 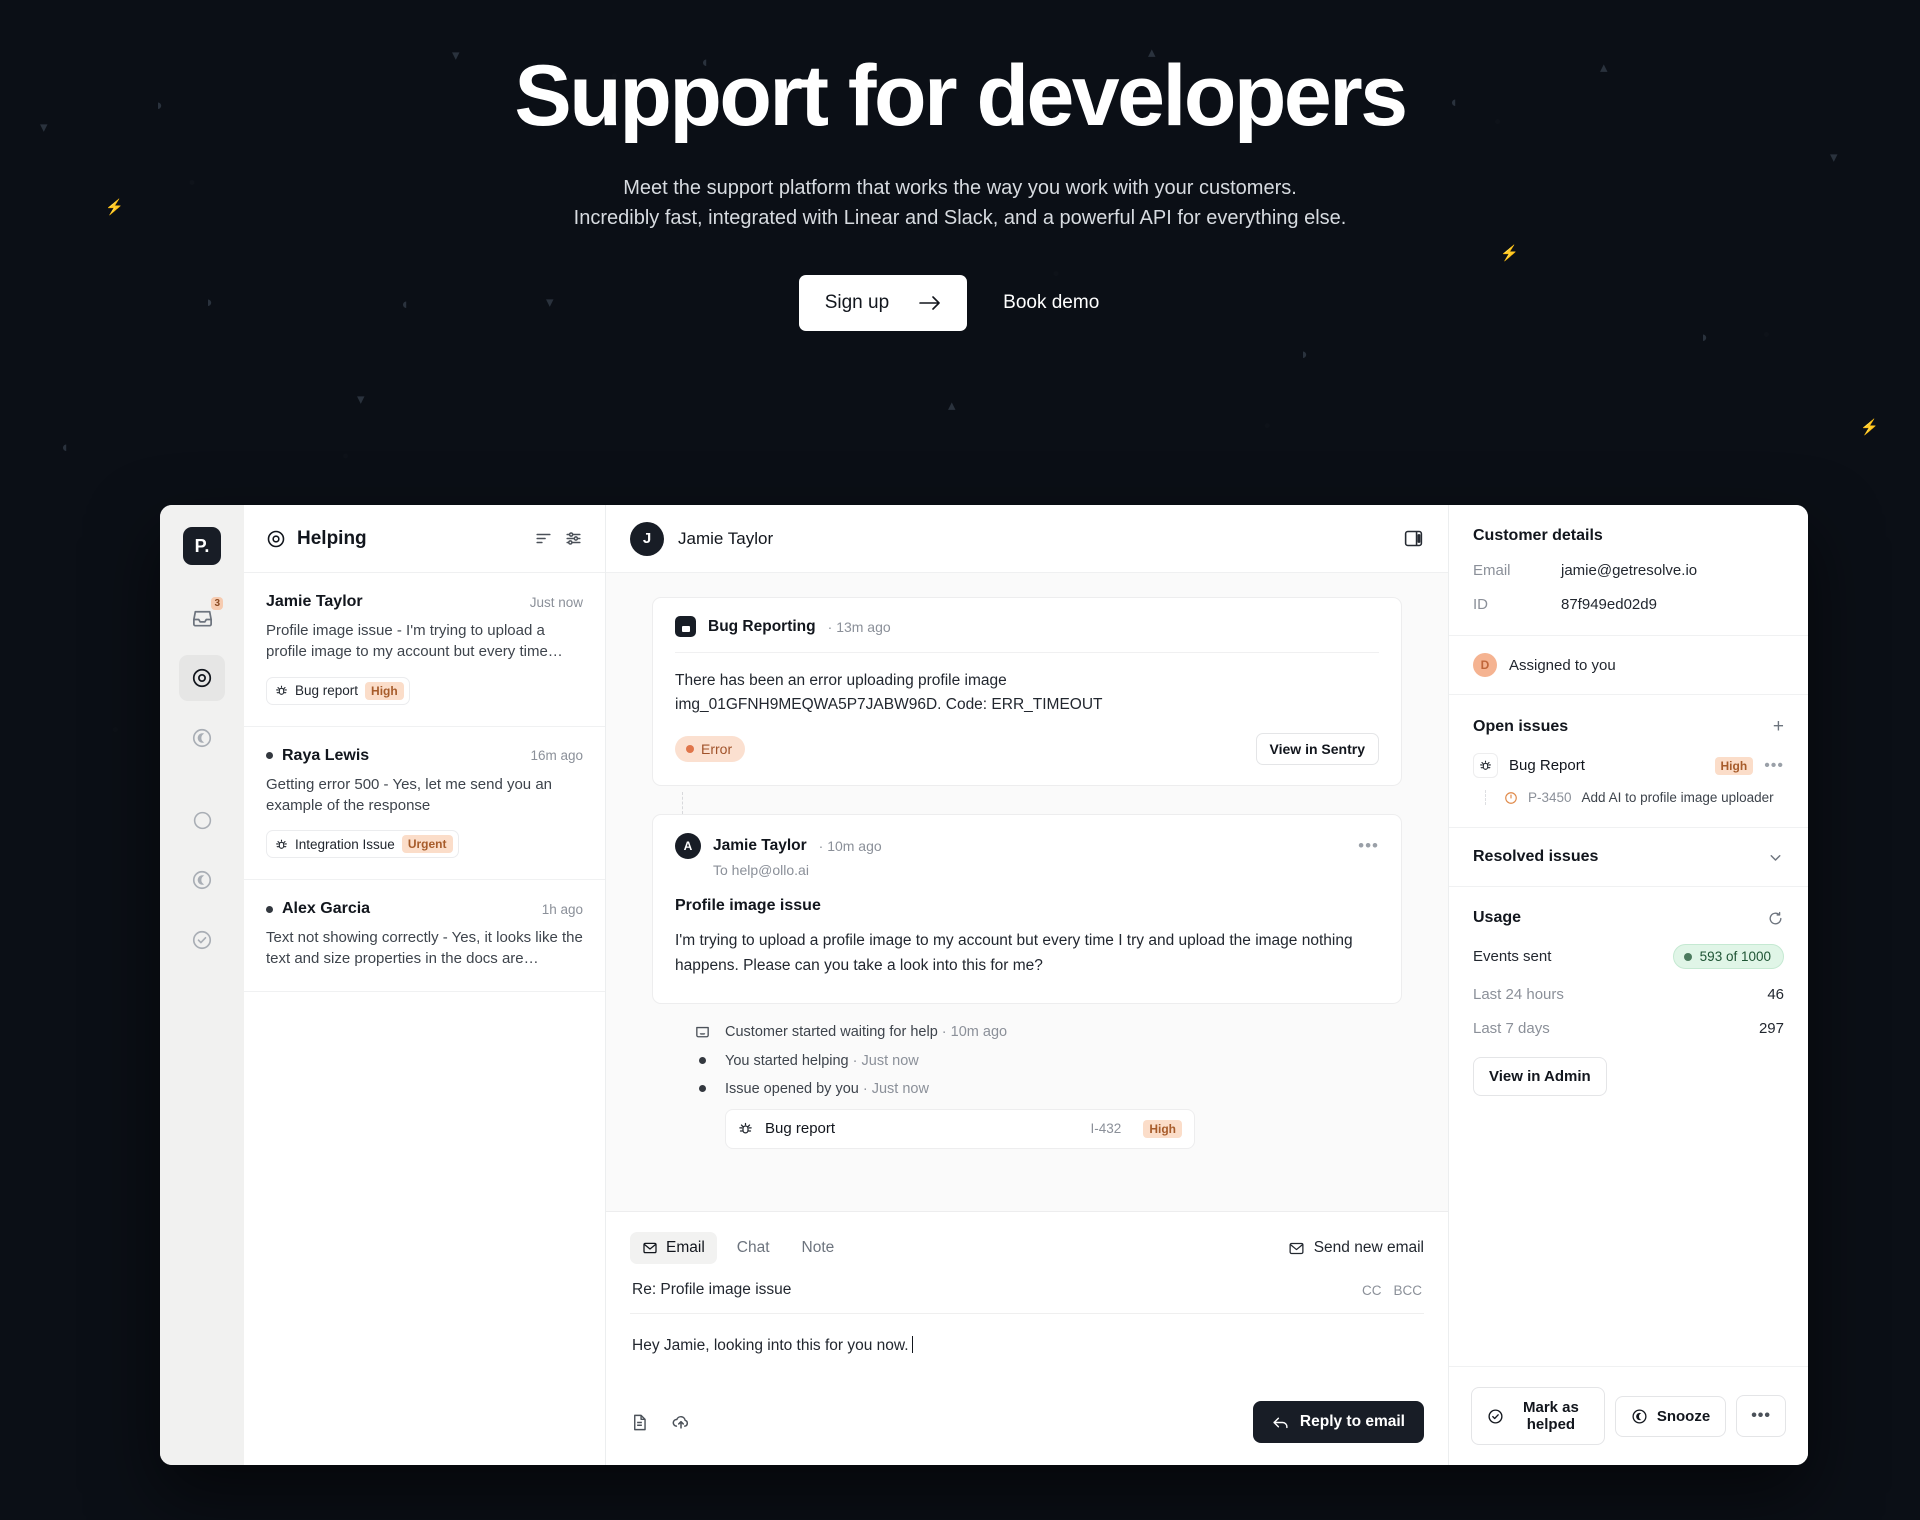 I want to click on conversation-sender: Raya Lewis, so click(x=326, y=755).